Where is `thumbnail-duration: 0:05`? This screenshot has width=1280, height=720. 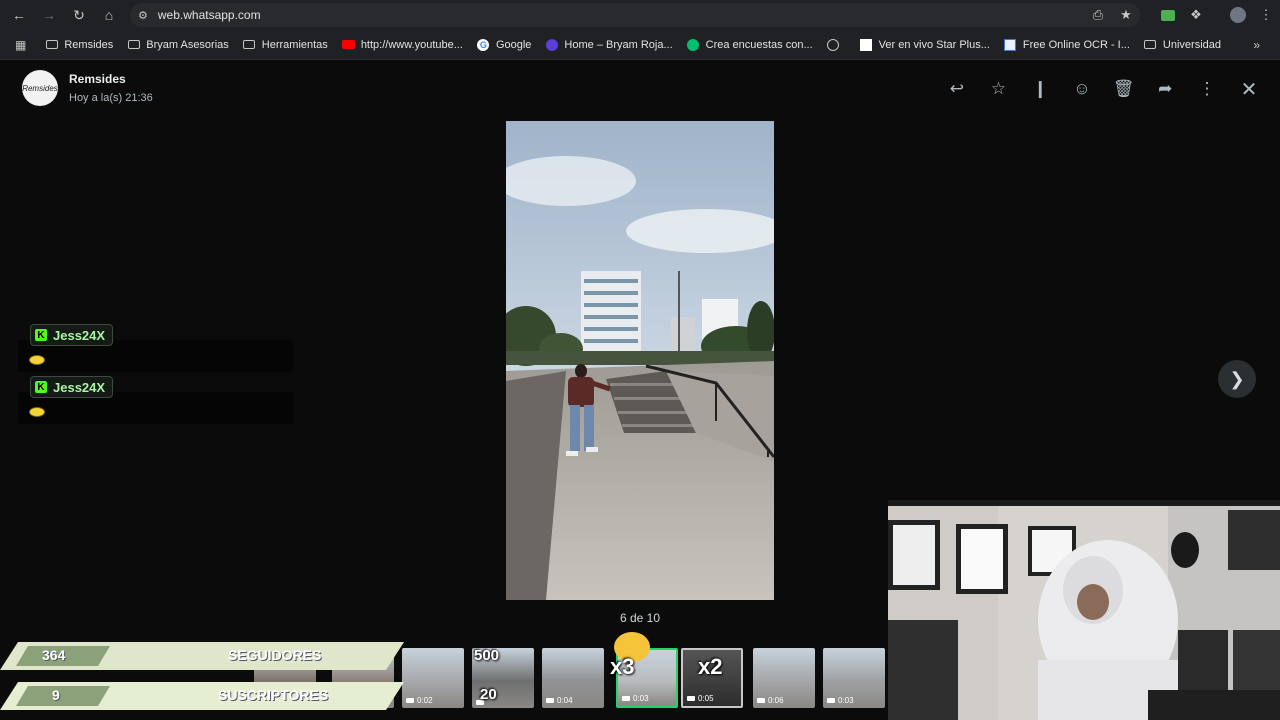 thumbnail-duration: 0:05 is located at coordinates (700, 698).